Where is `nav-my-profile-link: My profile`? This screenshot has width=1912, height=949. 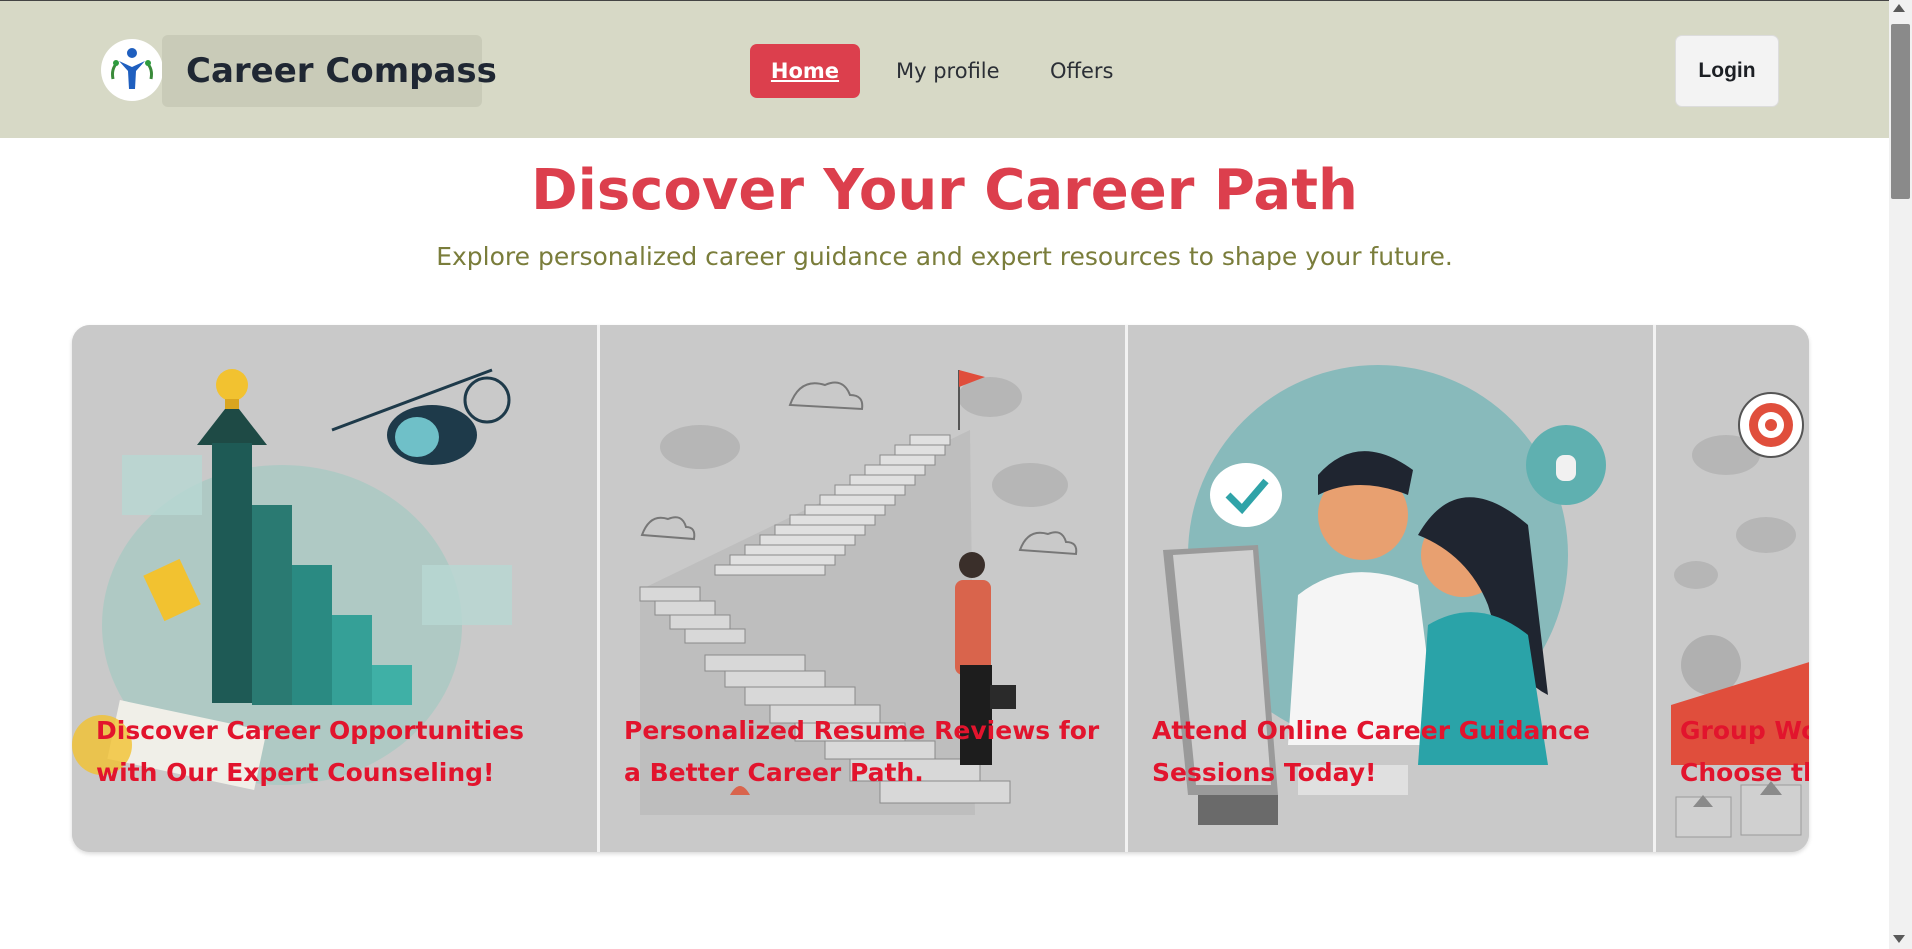
nav-my-profile-link: My profile is located at coordinates (948, 71).